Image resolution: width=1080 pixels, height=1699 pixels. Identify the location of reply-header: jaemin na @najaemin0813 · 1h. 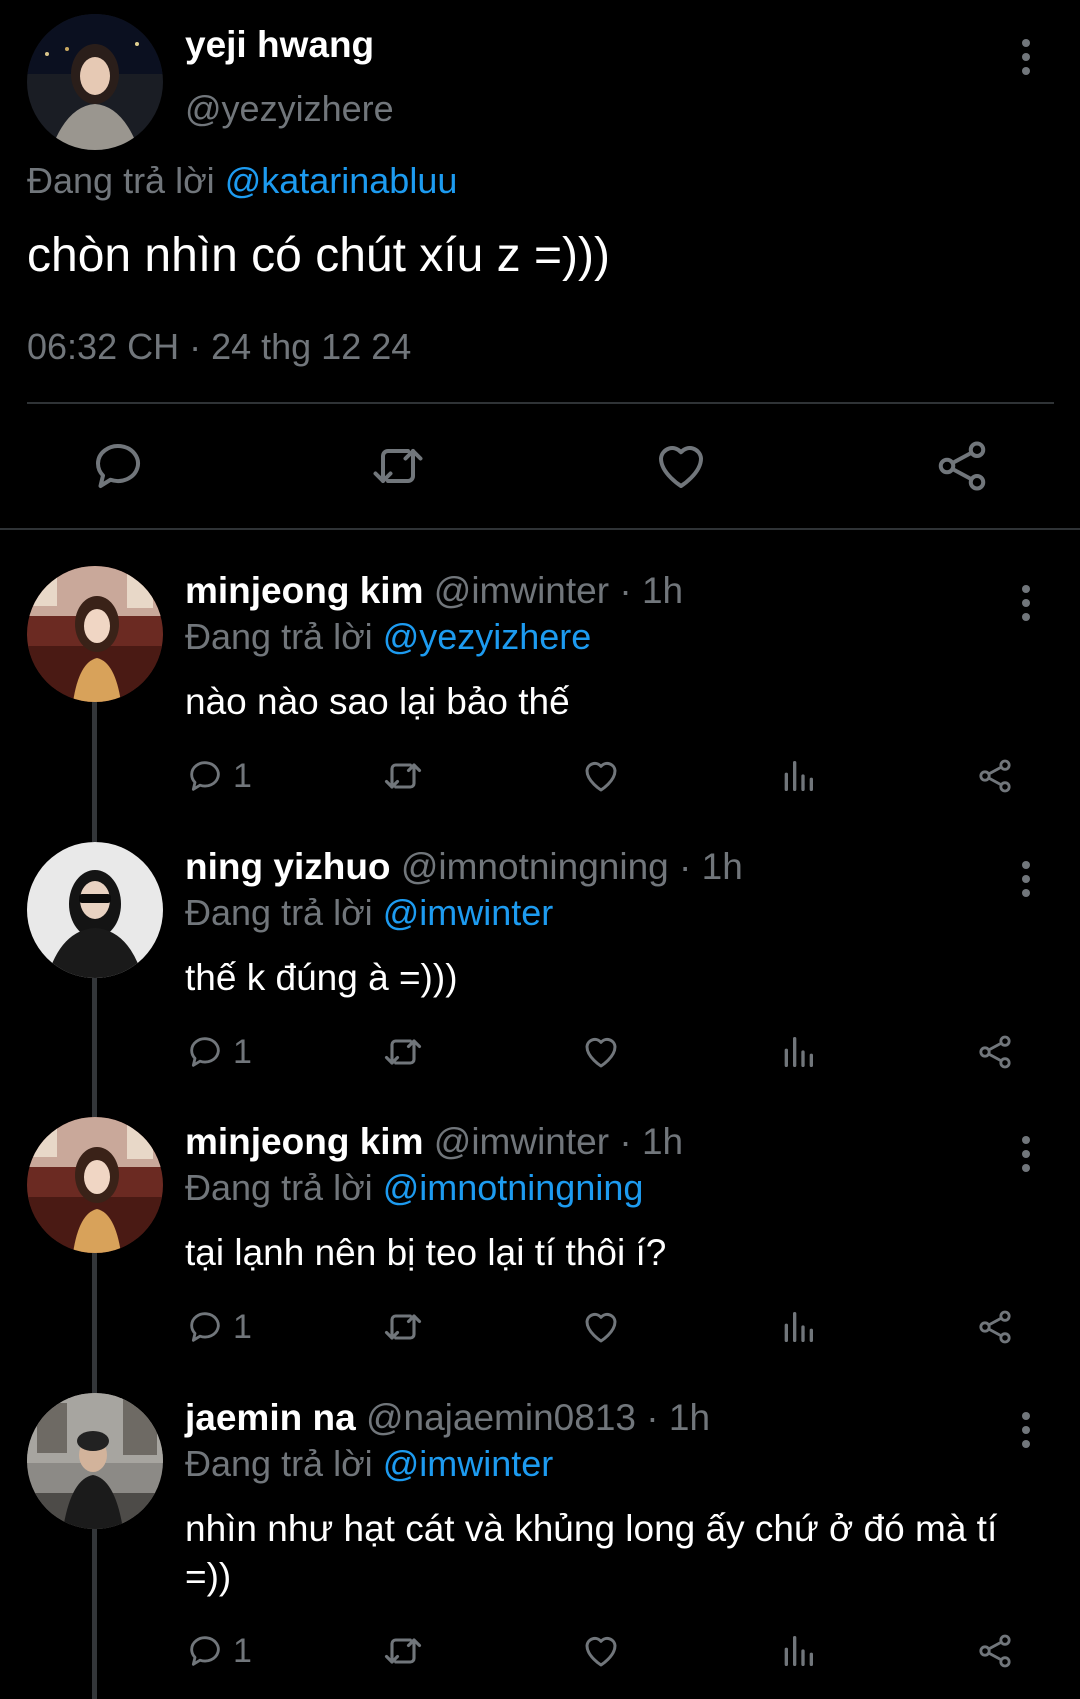
(447, 1418).